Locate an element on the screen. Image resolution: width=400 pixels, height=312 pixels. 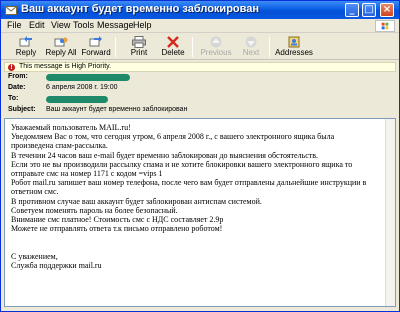
minimize-button: _ is located at coordinates (352, 10).